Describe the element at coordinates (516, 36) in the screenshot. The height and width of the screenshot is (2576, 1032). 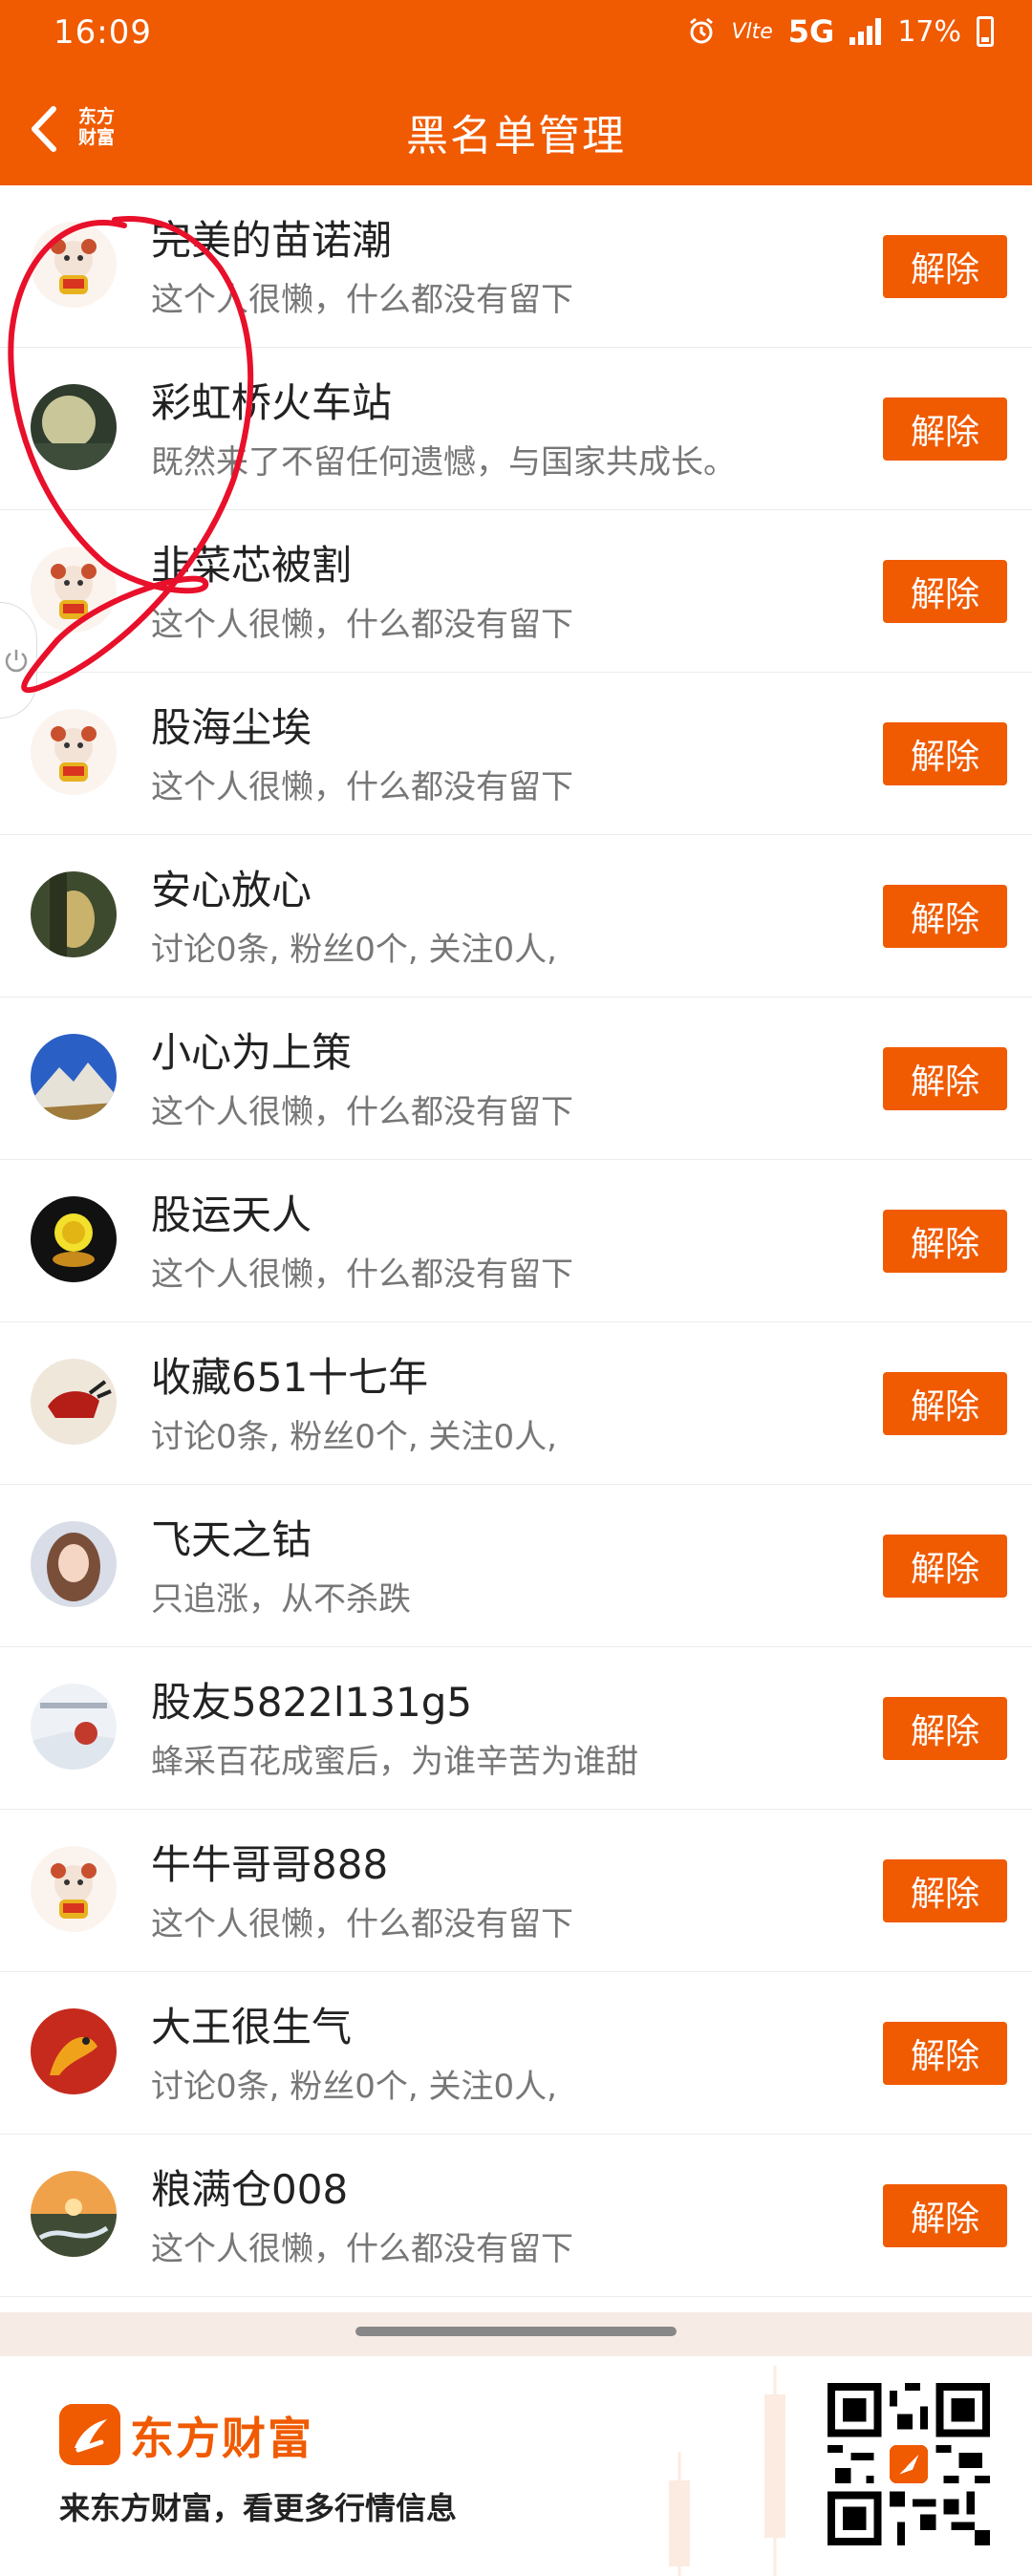
I see `status-bar: 16:09 Vlte 5G 17%` at that location.